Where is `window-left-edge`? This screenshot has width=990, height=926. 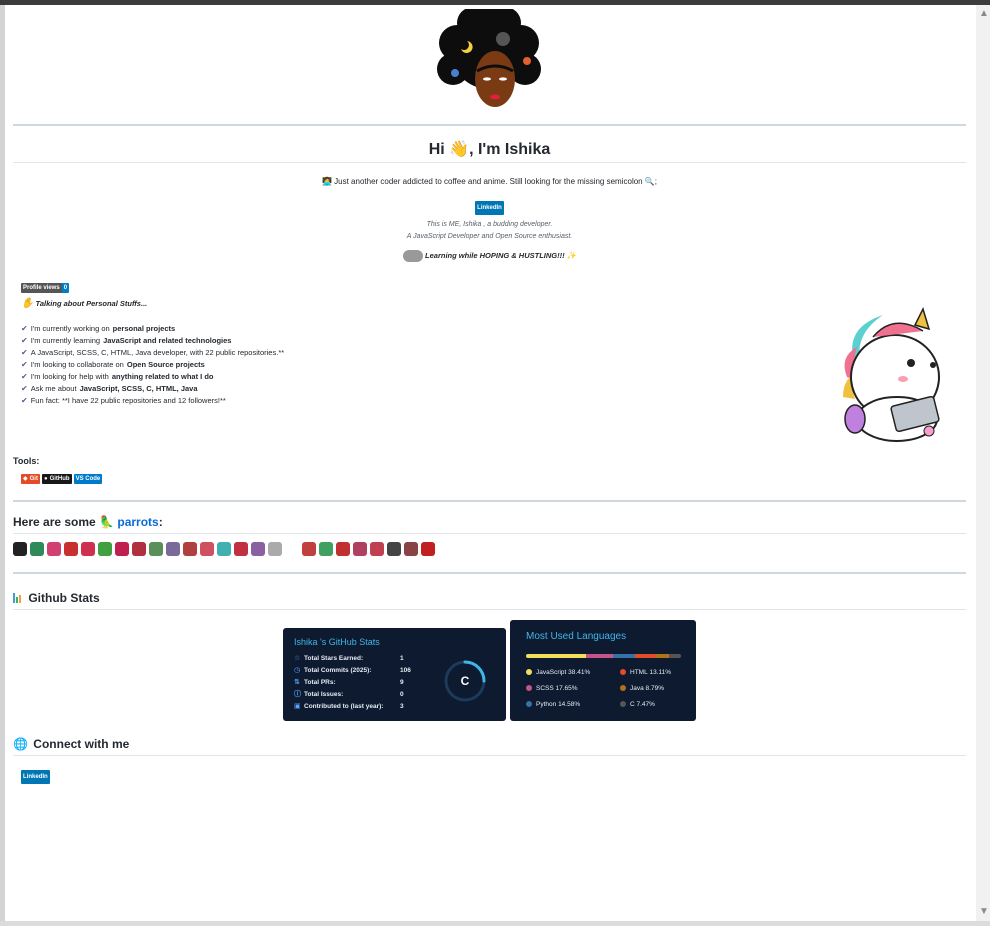
window-left-edge is located at coordinates (2, 463).